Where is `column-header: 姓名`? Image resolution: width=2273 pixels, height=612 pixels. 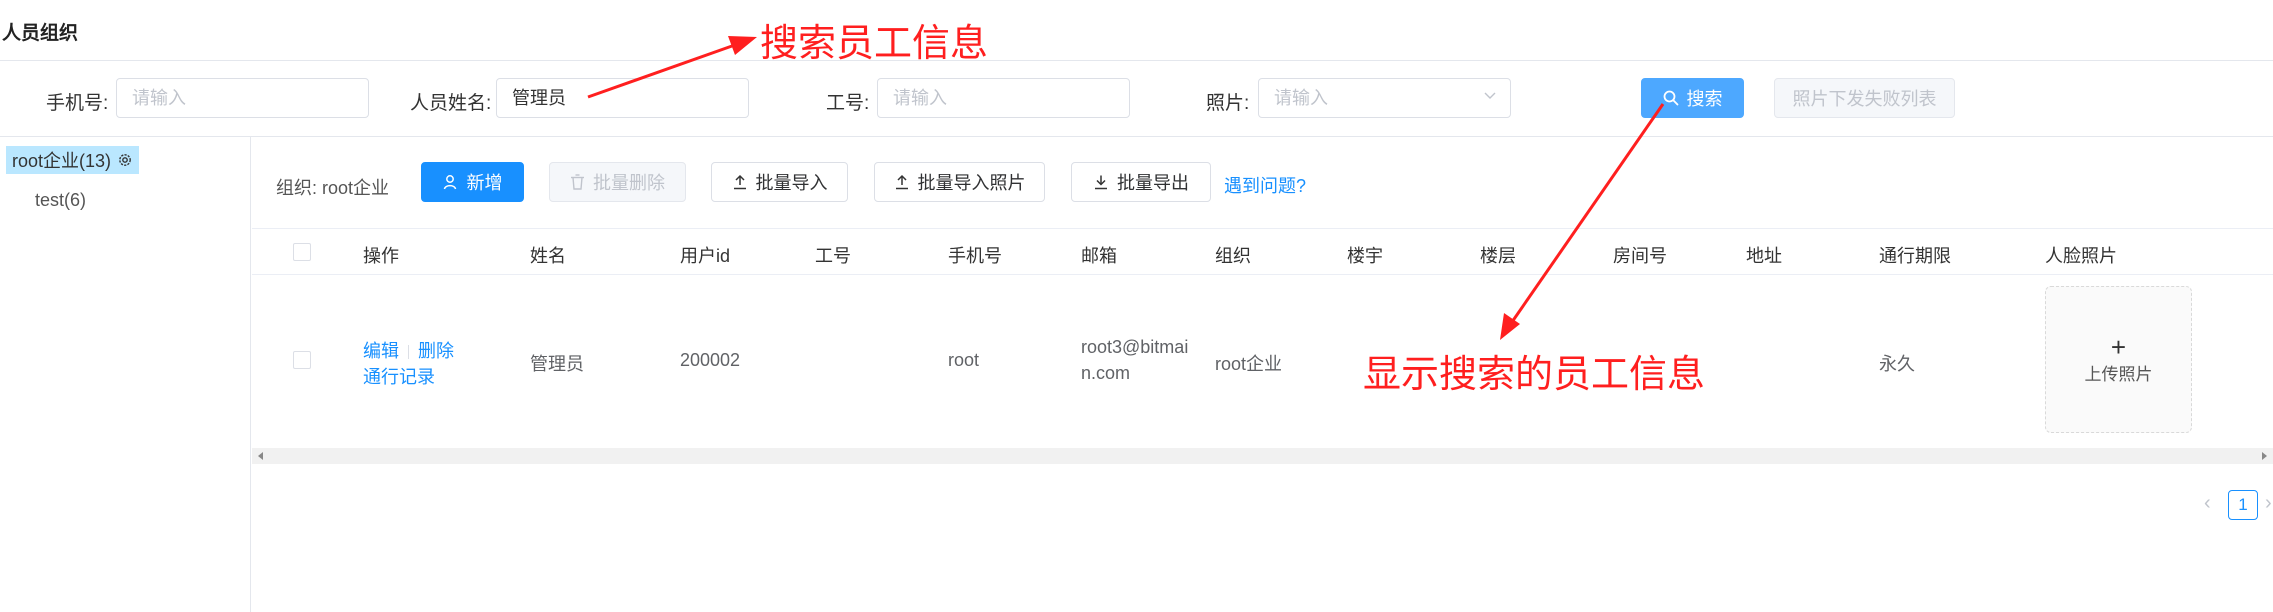 column-header: 姓名 is located at coordinates (548, 256).